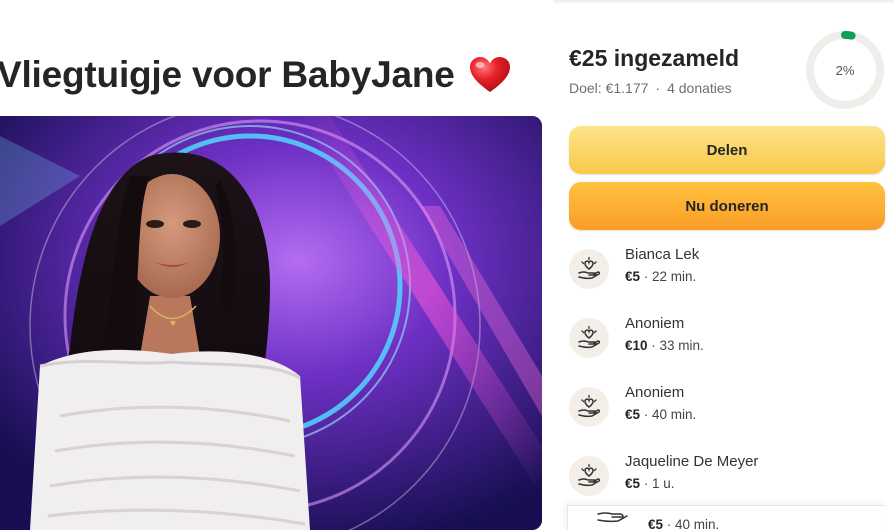 This screenshot has height=530, width=894. I want to click on donor-name: Bianca Lek, so click(662, 254).